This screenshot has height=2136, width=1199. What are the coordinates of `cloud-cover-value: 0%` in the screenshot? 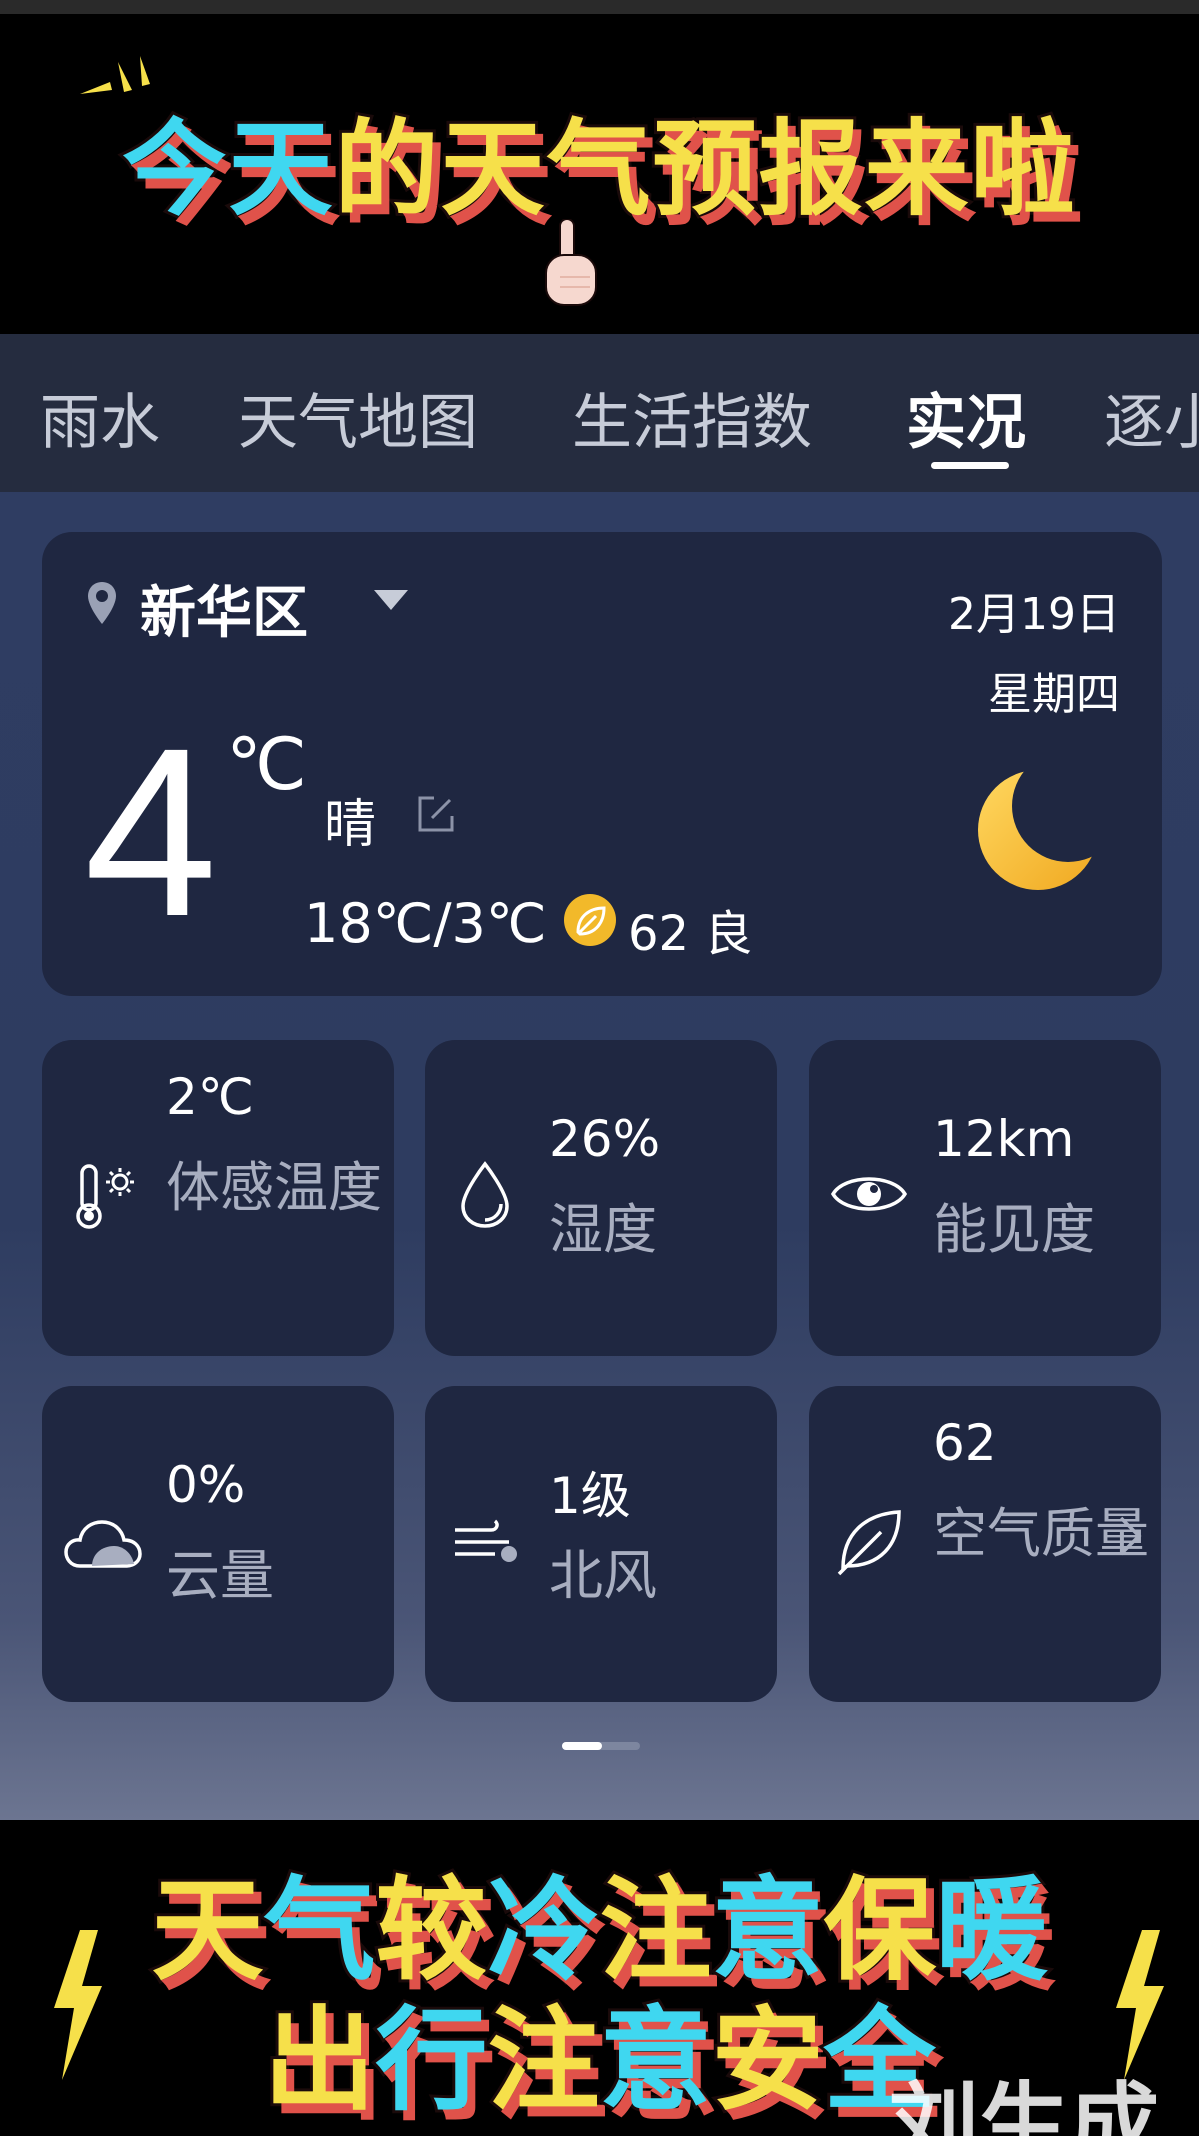 It's located at (206, 1485).